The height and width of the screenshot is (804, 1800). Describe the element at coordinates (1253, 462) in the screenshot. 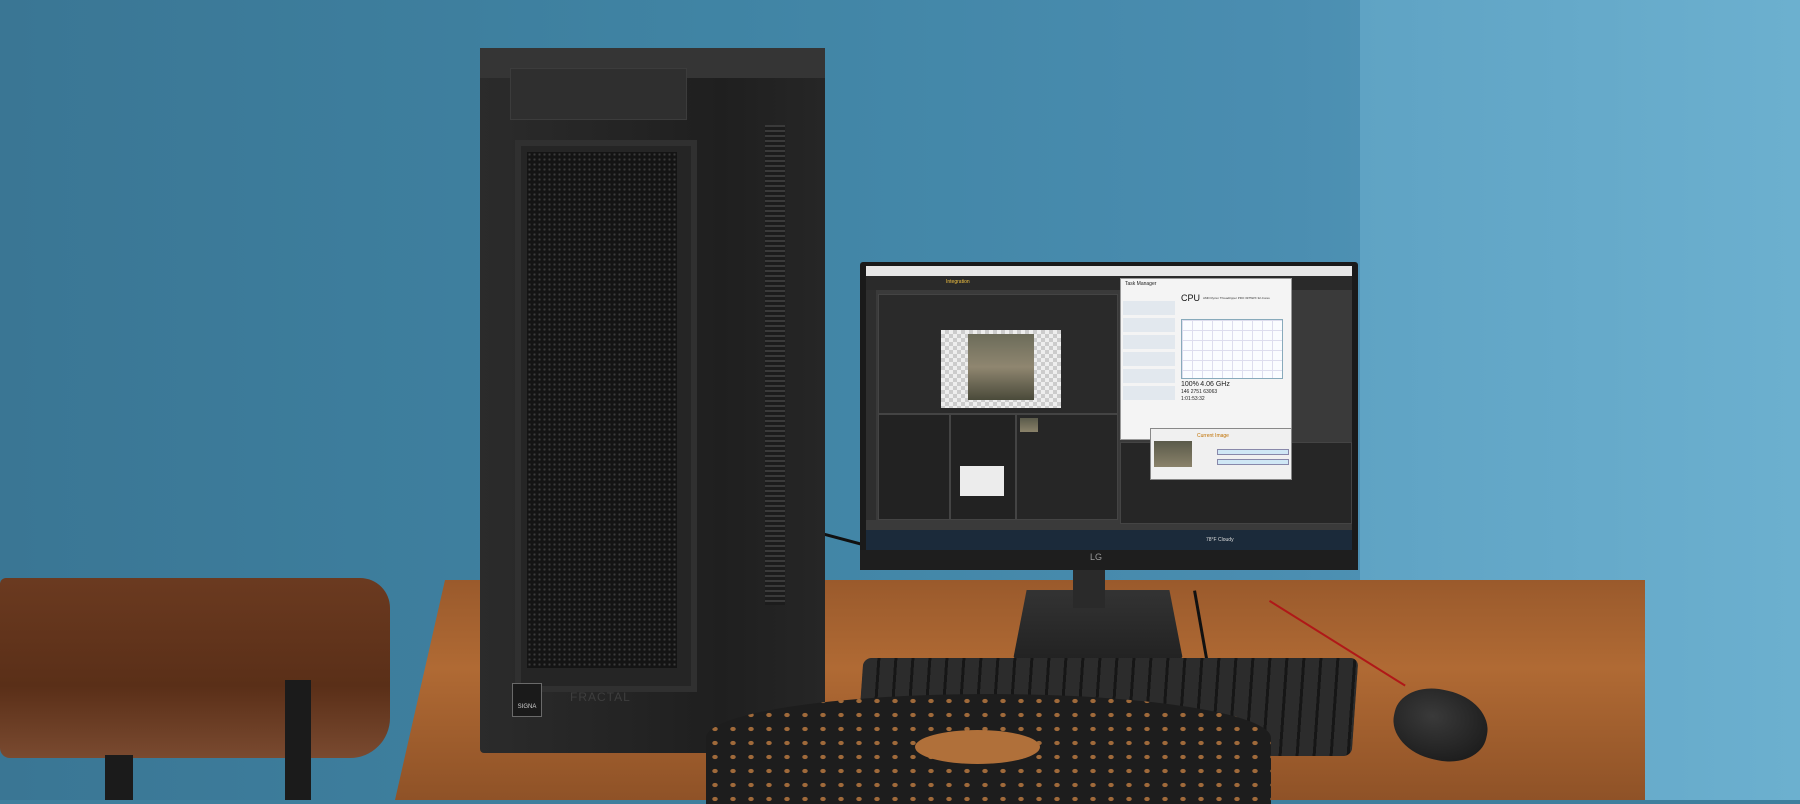

I see `overall-progress-bar` at that location.